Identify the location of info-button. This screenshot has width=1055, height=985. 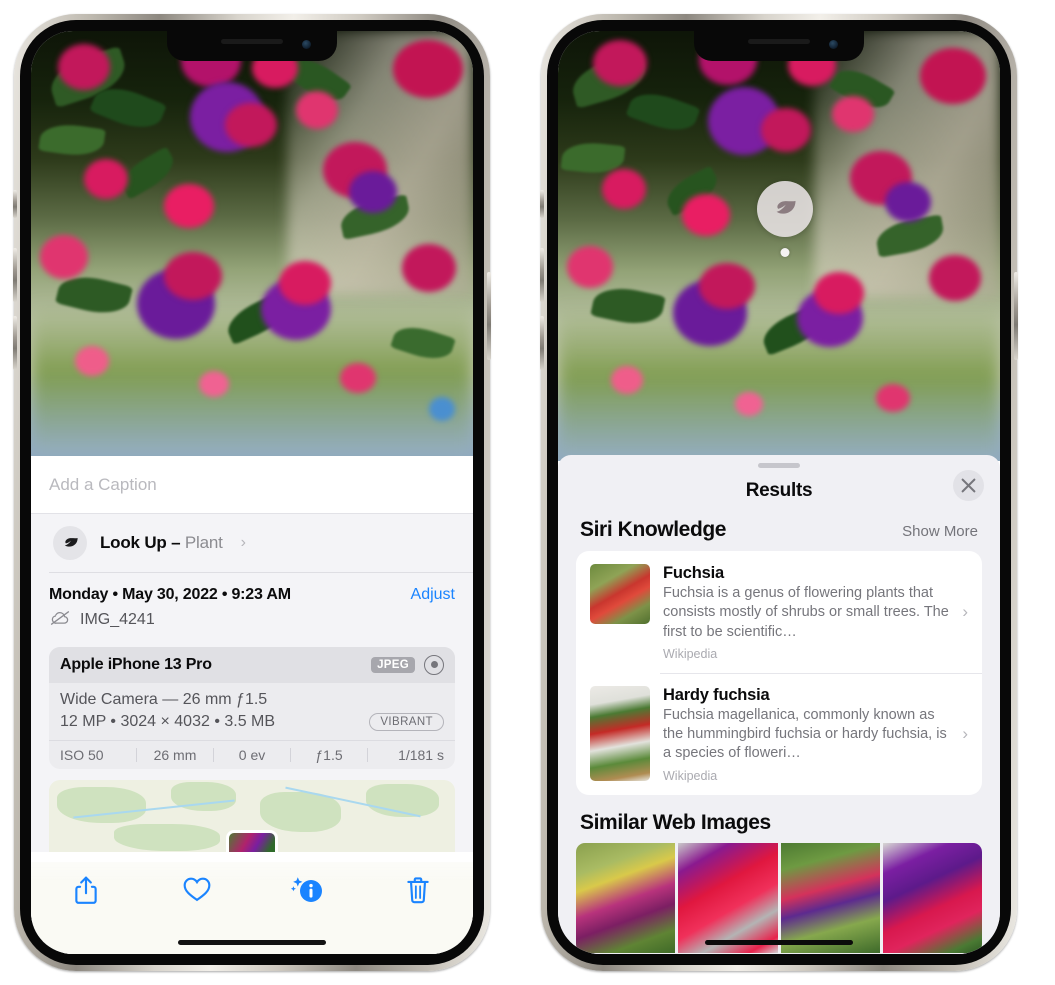
(307, 890).